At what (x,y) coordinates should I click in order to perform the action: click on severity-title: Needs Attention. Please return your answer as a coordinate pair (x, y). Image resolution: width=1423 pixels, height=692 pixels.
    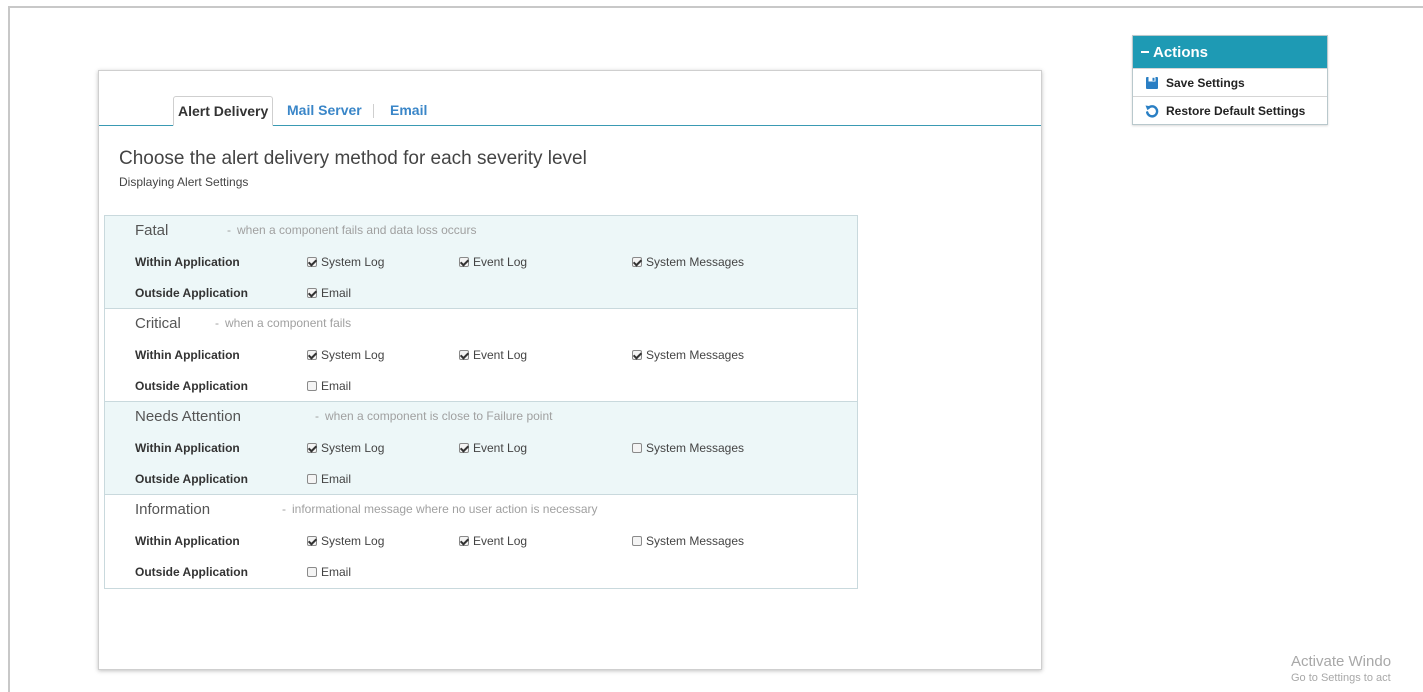
    Looking at the image, I should click on (188, 416).